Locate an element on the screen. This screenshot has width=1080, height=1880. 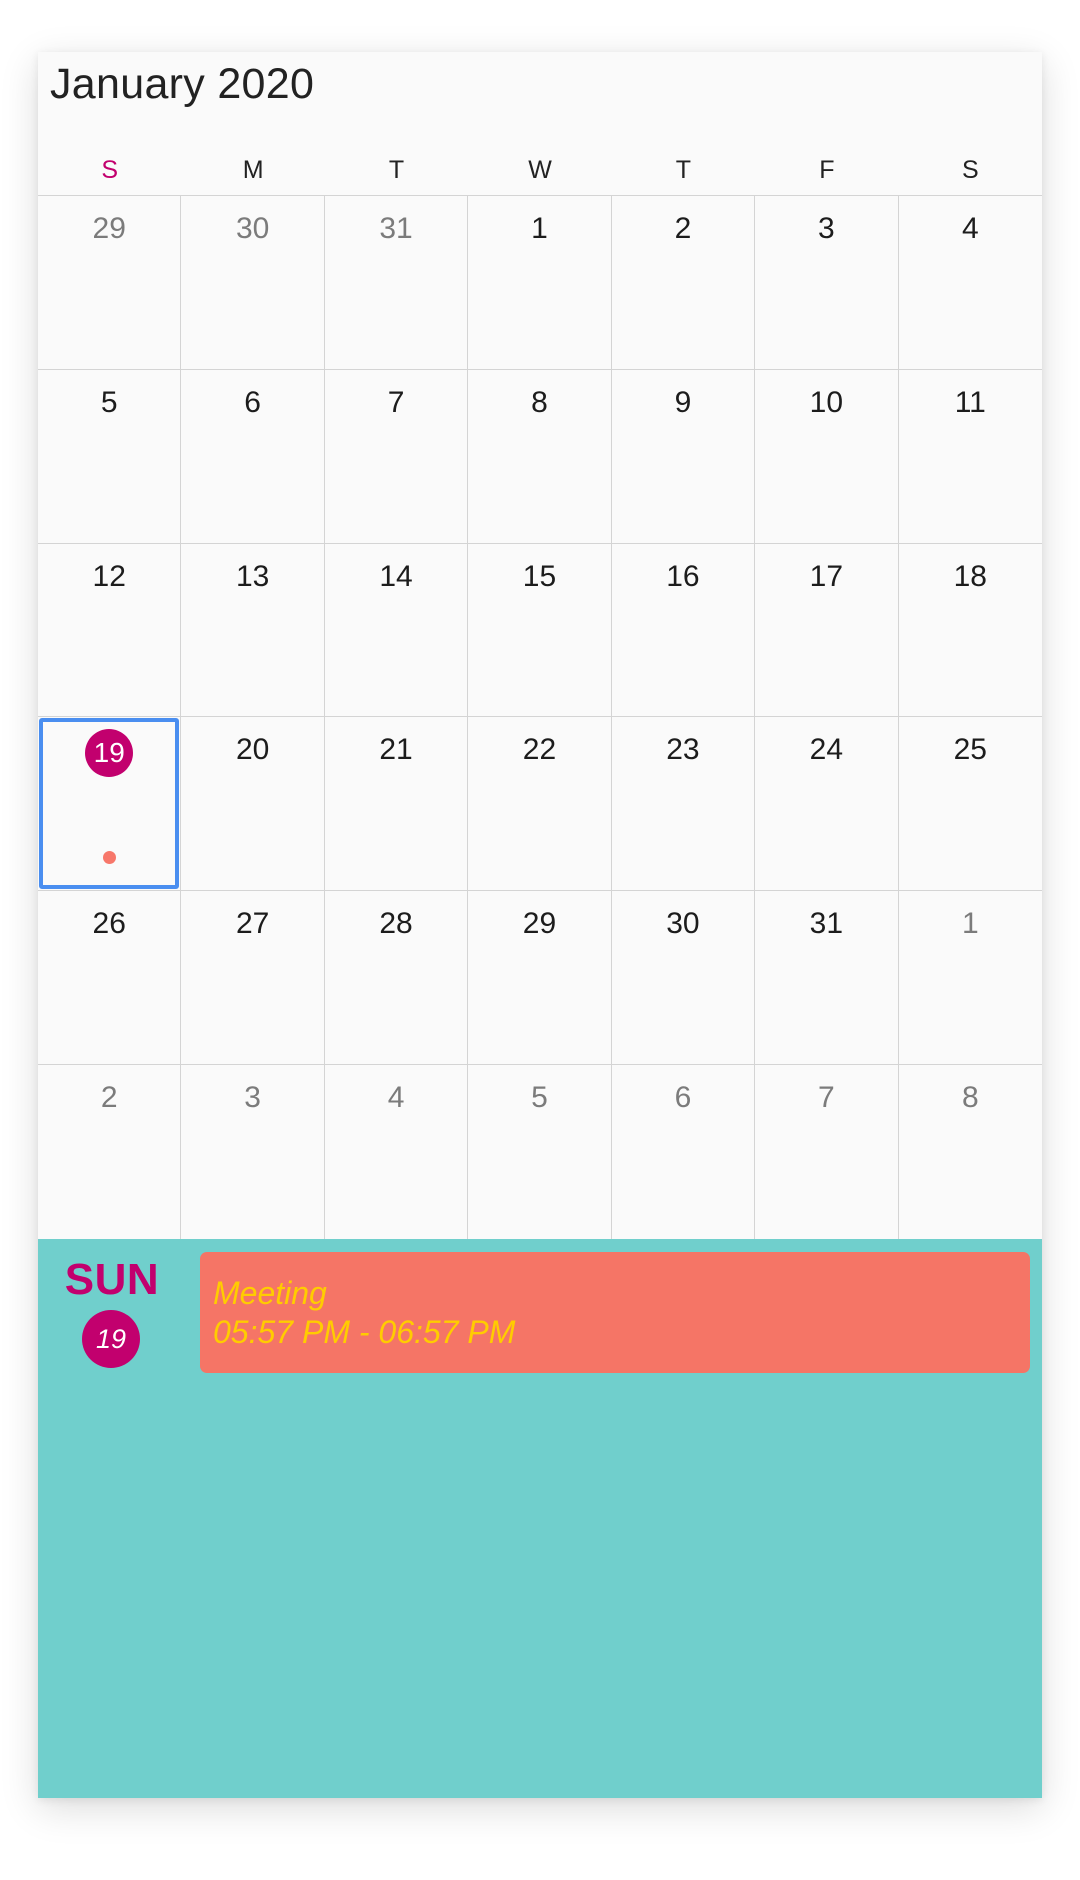
day-cell: 13 is located at coordinates (253, 630).